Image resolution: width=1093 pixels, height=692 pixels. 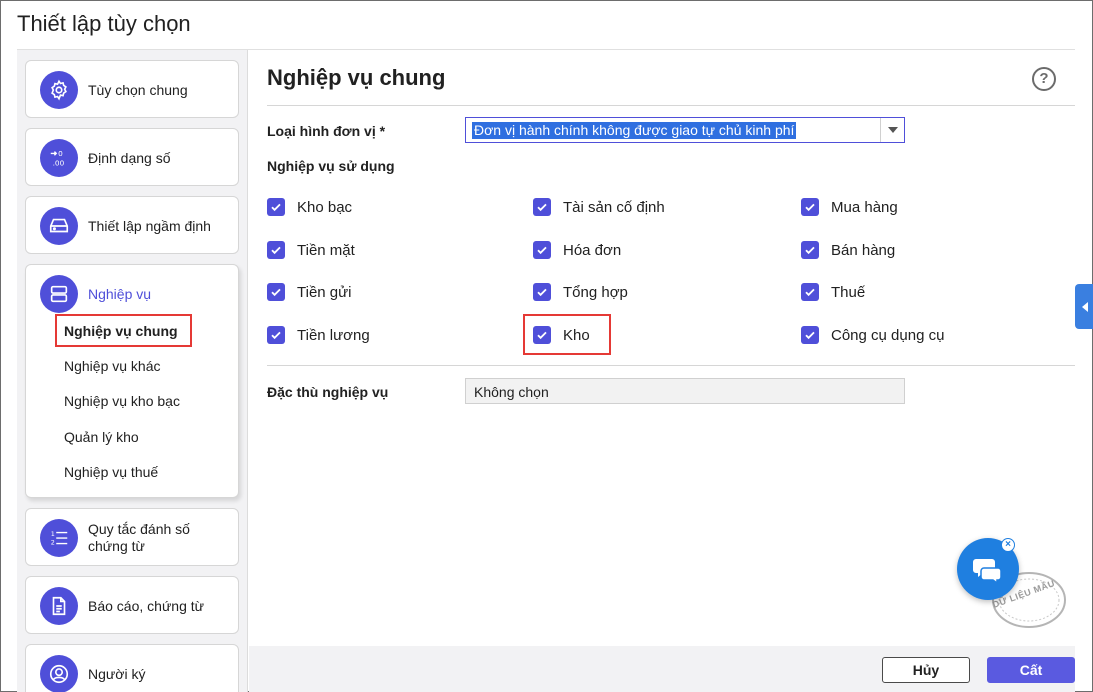 I want to click on sidebar-item-reports: Báo cáo, chứng từ, so click(x=132, y=605).